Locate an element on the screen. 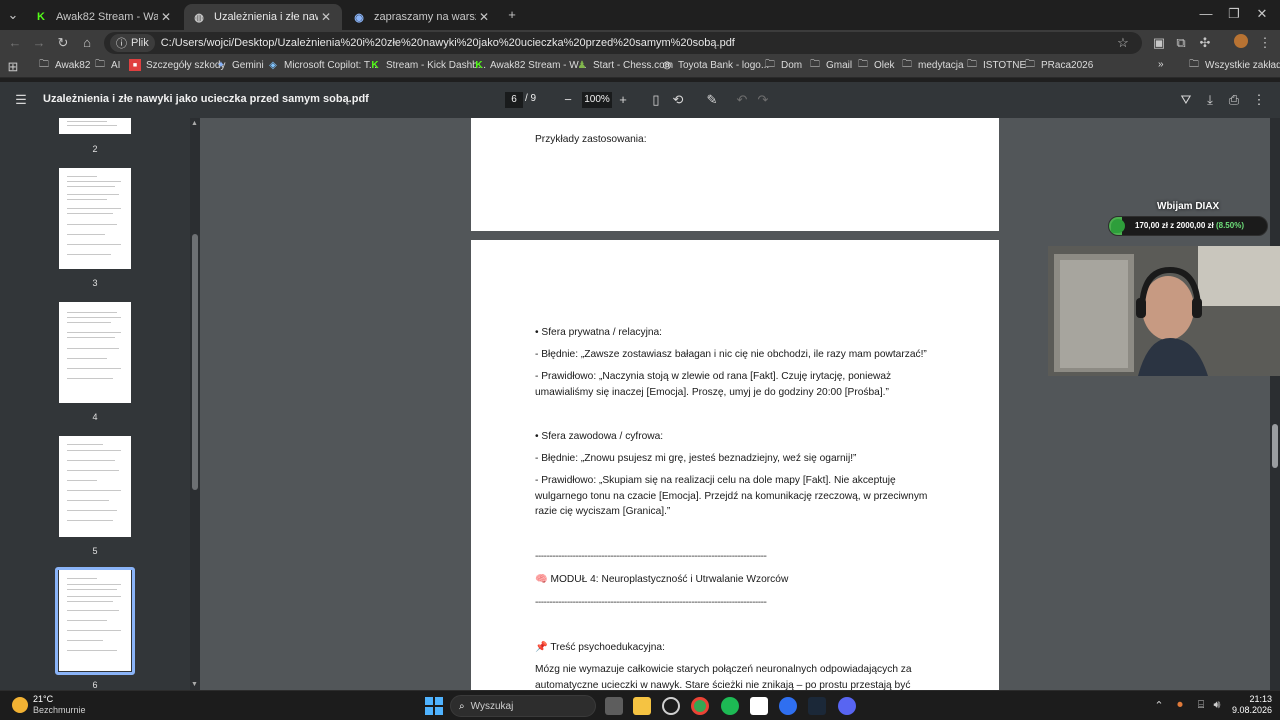  undo-icon: ↶ is located at coordinates (742, 100).